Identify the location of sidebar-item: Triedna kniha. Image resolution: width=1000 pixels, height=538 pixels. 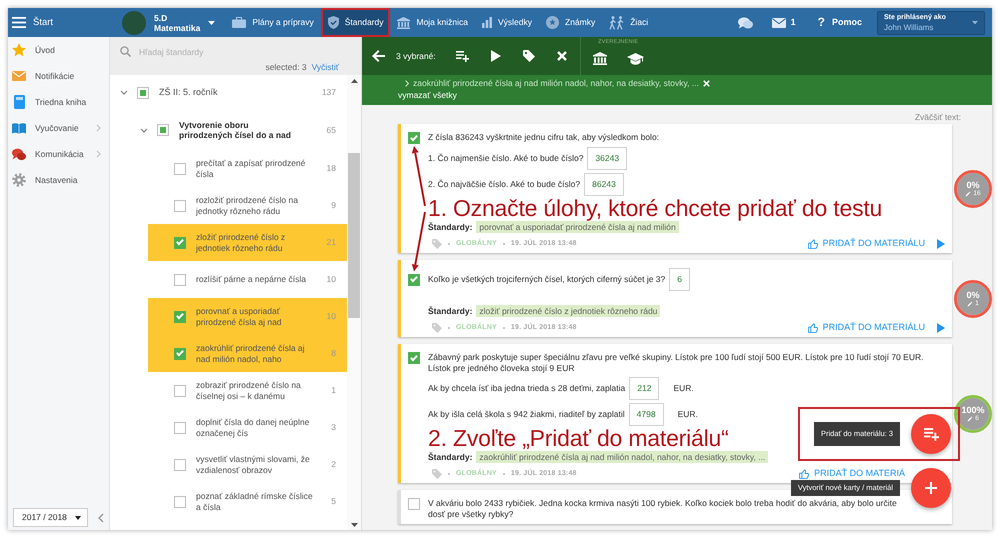
(58, 102).